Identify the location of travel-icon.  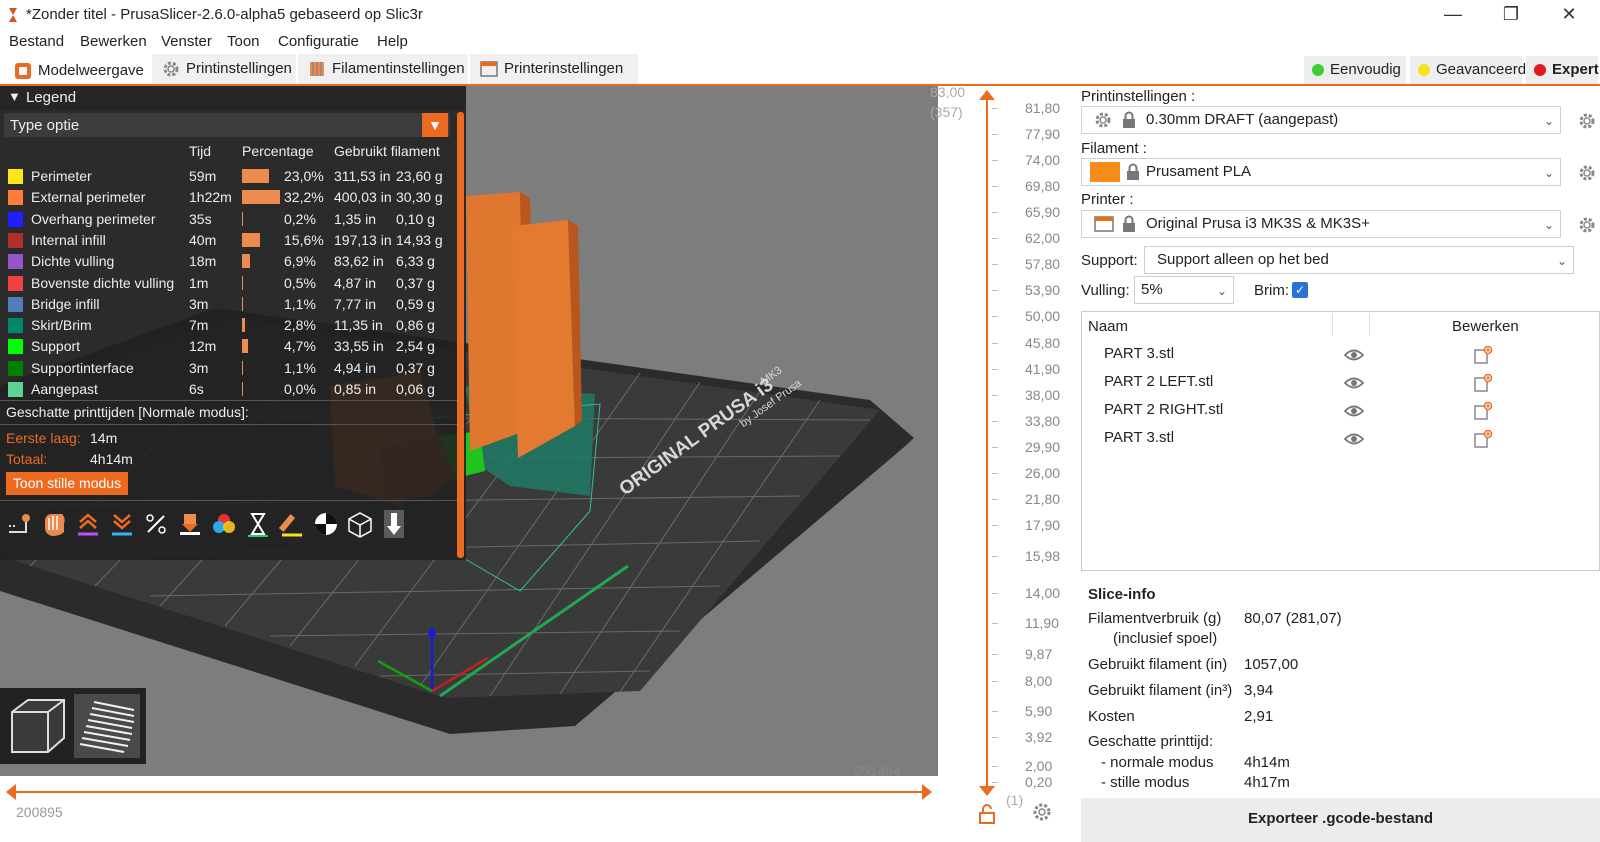
(20, 524).